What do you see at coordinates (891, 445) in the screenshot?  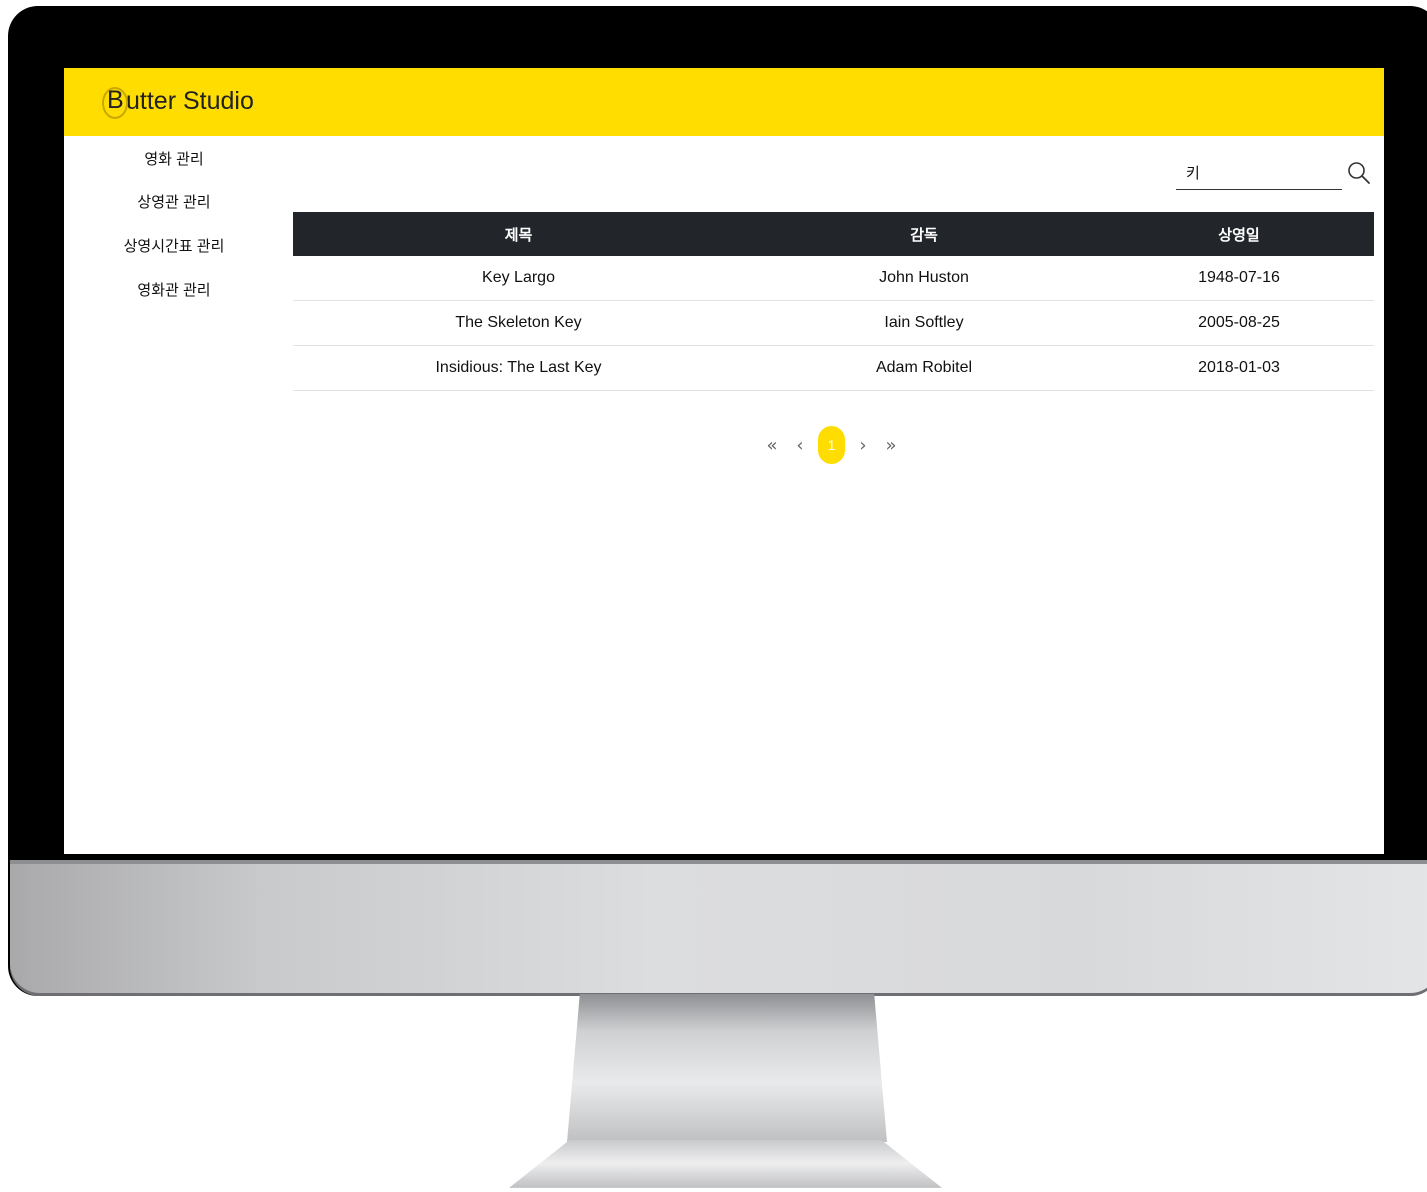 I see `last-page-button: »` at bounding box center [891, 445].